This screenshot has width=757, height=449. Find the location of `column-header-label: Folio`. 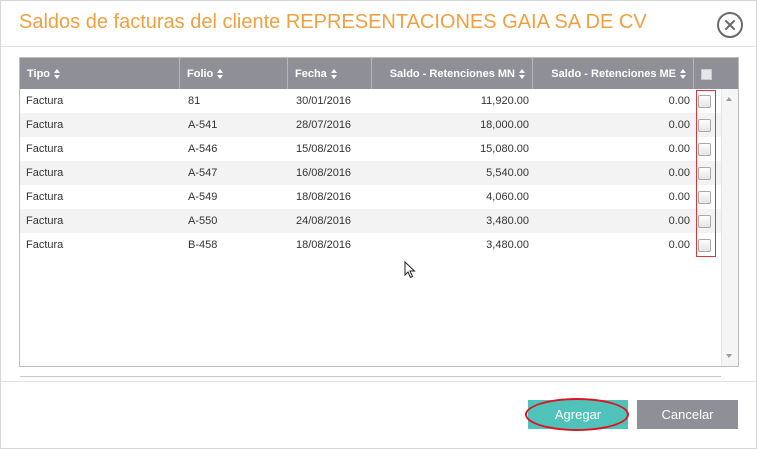

column-header-label: Folio is located at coordinates (200, 73).